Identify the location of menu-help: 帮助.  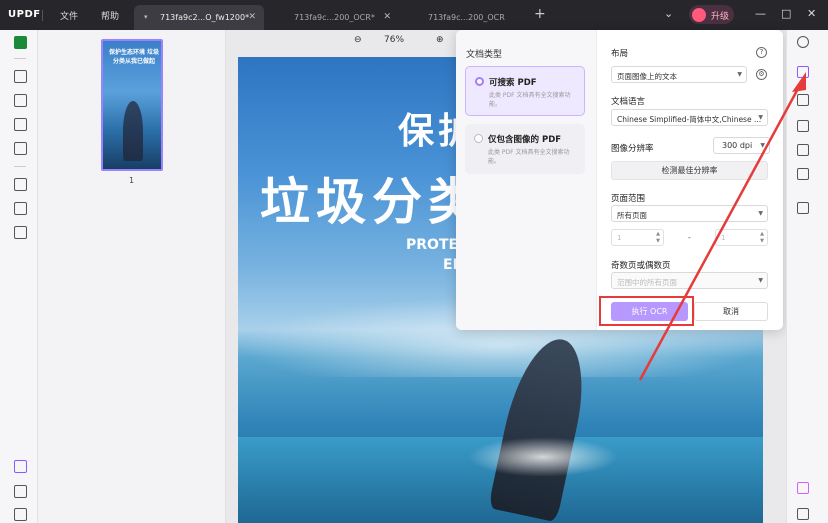
(110, 15).